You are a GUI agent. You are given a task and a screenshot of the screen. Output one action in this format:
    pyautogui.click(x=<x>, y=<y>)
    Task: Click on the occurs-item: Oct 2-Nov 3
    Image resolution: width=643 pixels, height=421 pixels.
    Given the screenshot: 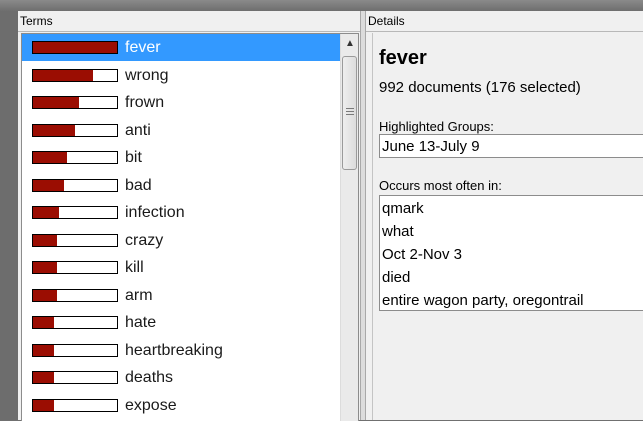 What is the action you would take?
    pyautogui.click(x=511, y=254)
    